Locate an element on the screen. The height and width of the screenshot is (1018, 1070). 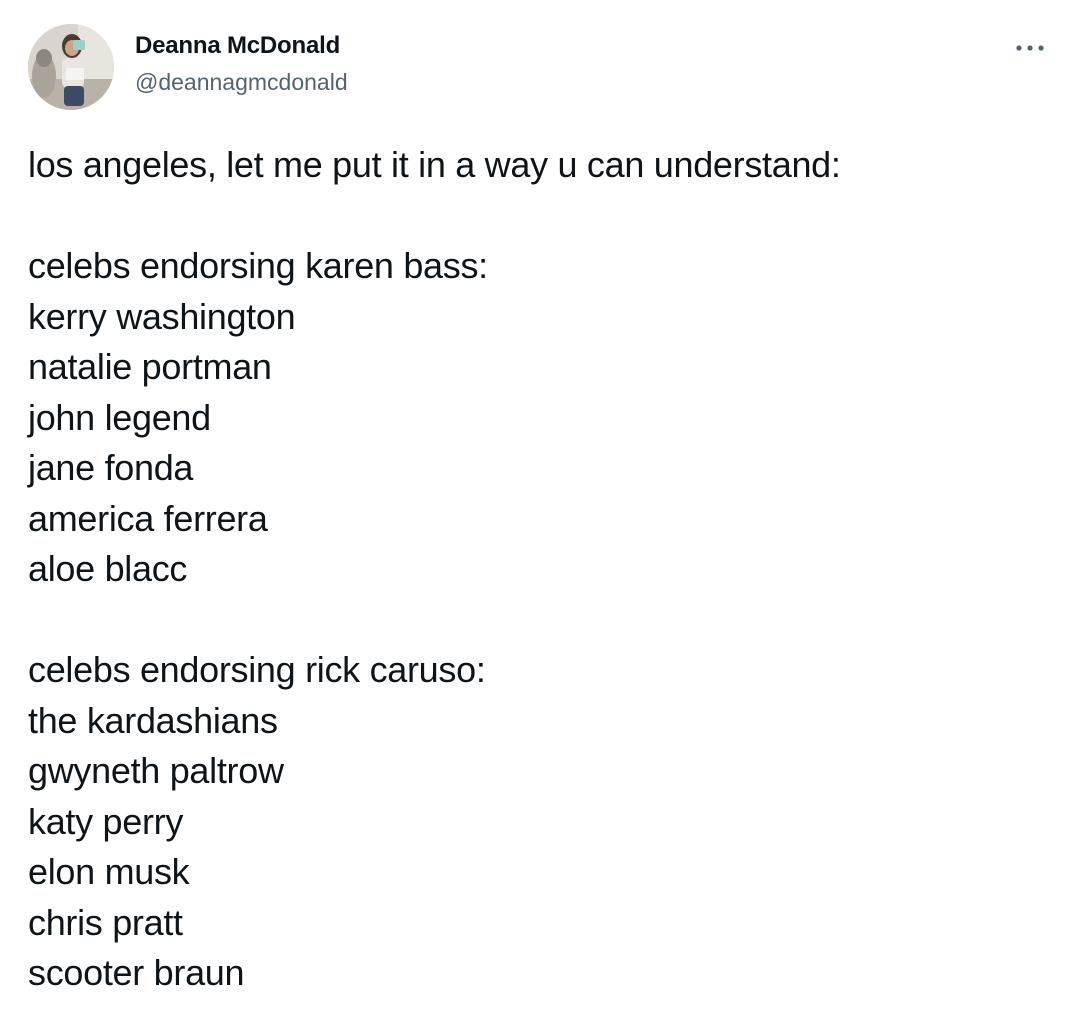
more-horizontal-icon is located at coordinates (1030, 48).